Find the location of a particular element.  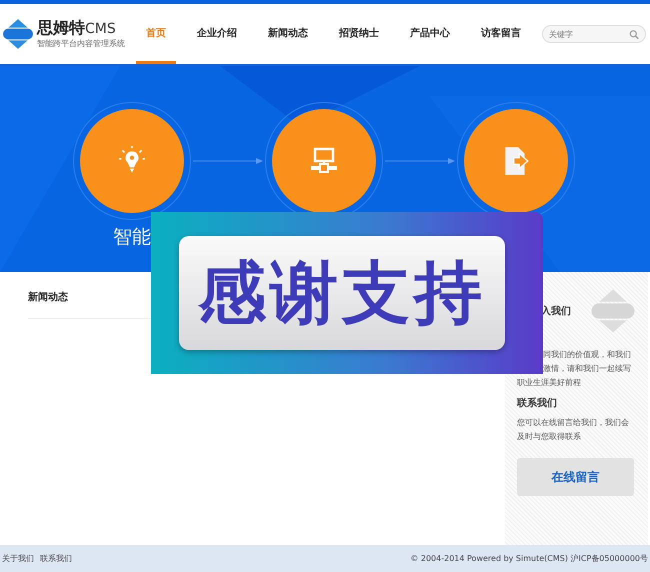

nav-tab: 访客留言 is located at coordinates (501, 34).